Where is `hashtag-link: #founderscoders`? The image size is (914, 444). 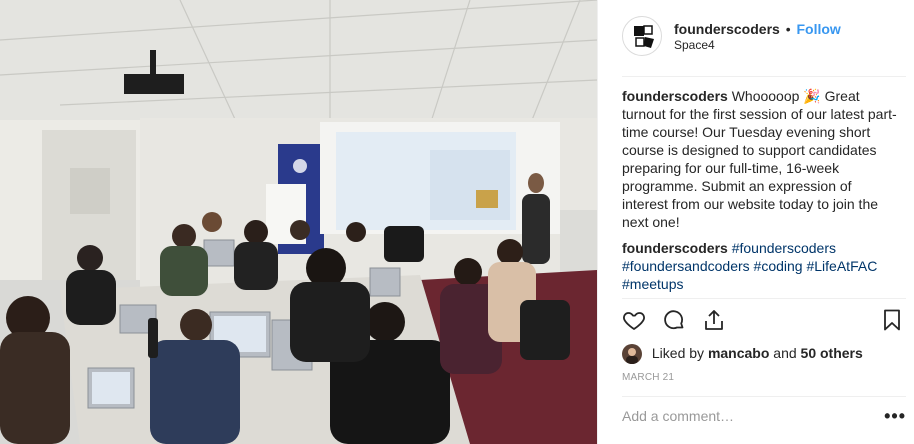
hashtag-link: #founderscoders is located at coordinates (784, 248).